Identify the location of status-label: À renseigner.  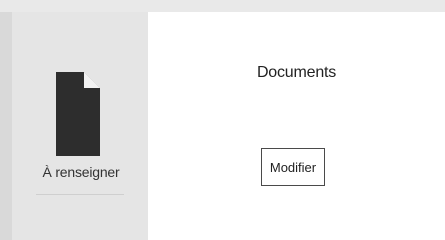
(81, 172).